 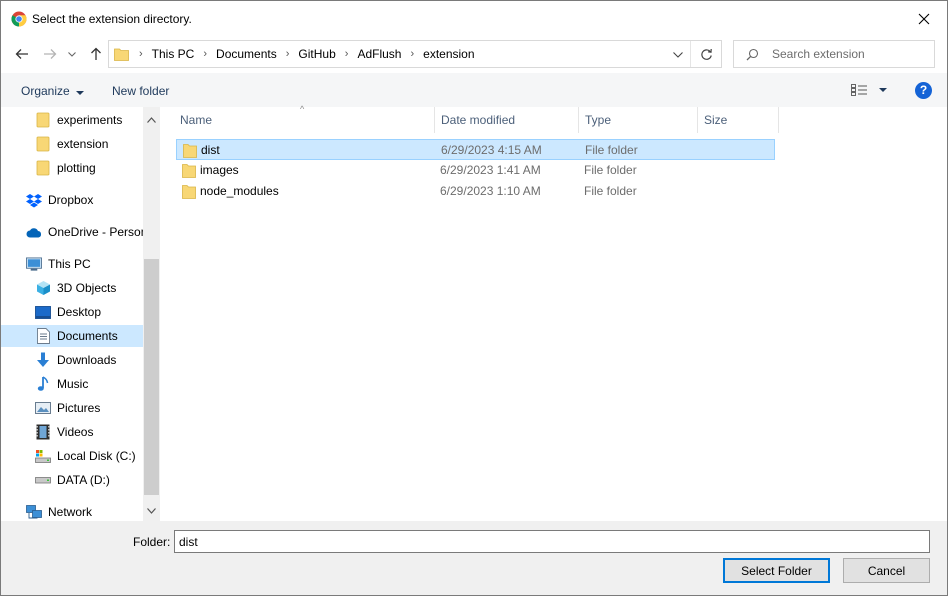 I want to click on folder-name-input, so click(x=552, y=541).